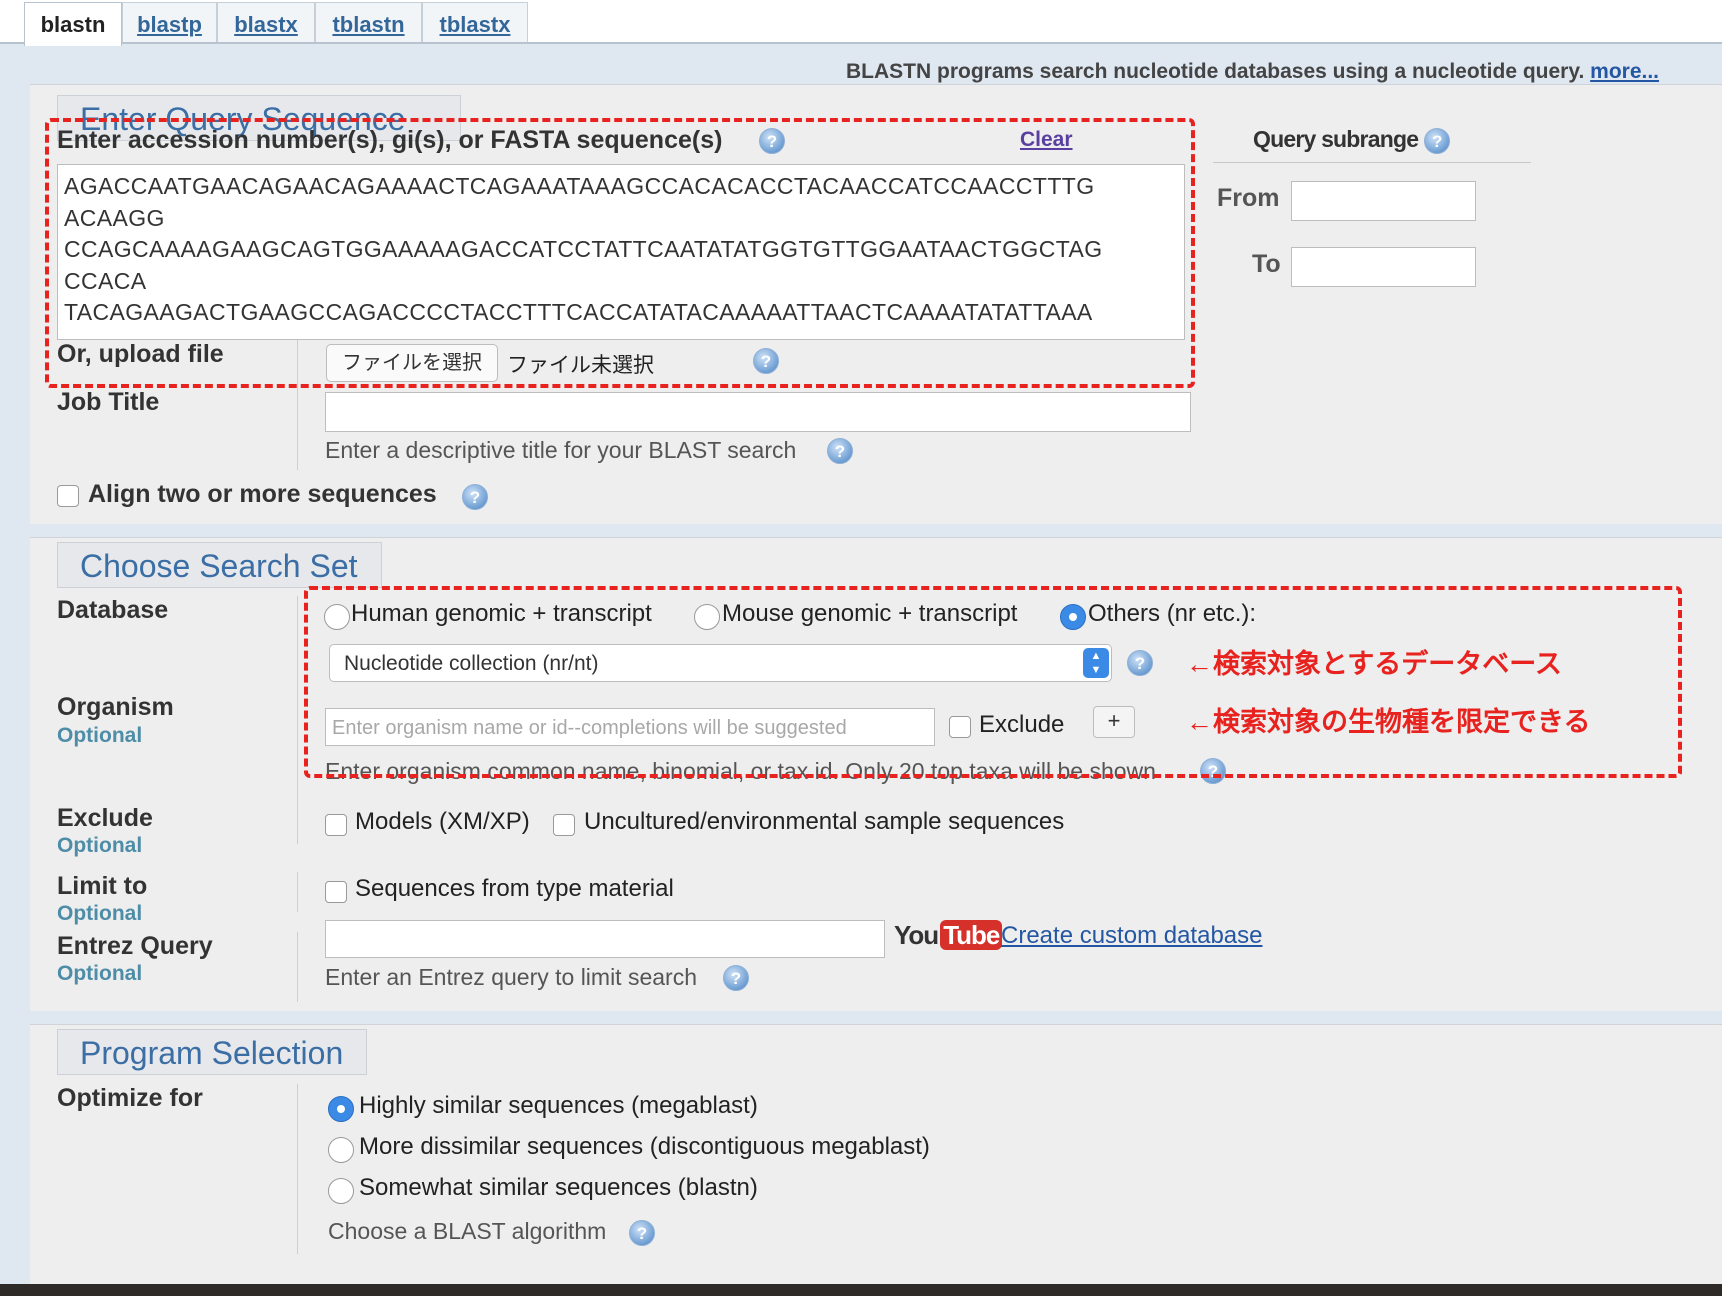 This screenshot has width=1722, height=1296. Describe the element at coordinates (993, 682) in the screenshot. I see `search-set-highlight-box` at that location.